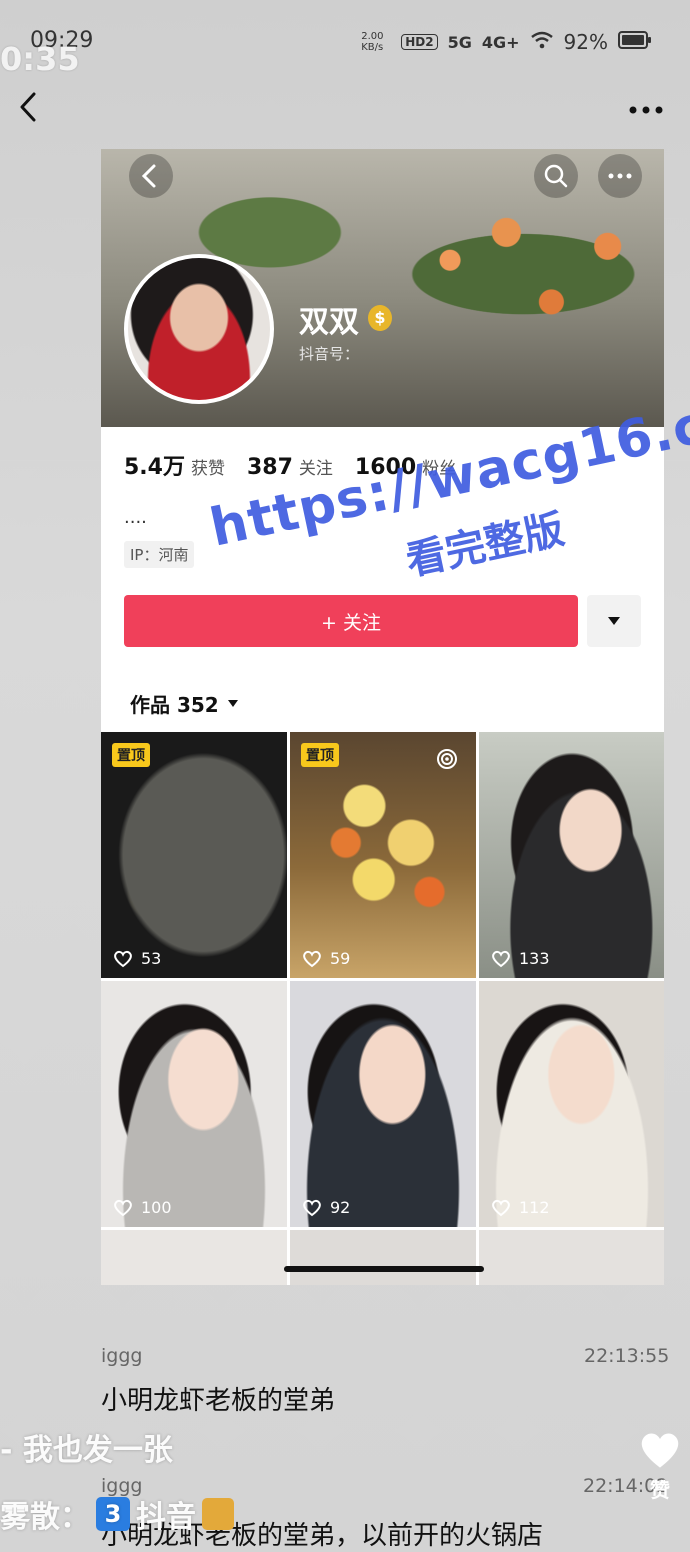 The width and height of the screenshot is (690, 1552). What do you see at coordinates (29, 107) in the screenshot?
I see `back-arrow-icon` at bounding box center [29, 107].